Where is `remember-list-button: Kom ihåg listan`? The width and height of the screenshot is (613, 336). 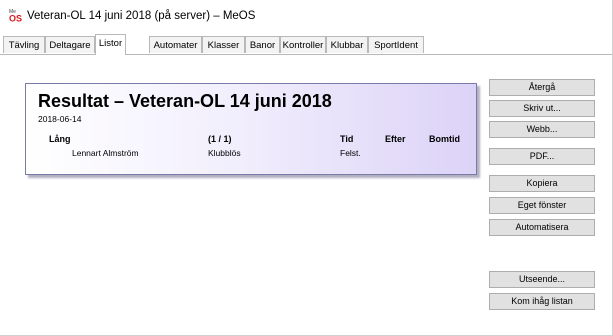
remember-list-button: Kom ihåg listan is located at coordinates (542, 301).